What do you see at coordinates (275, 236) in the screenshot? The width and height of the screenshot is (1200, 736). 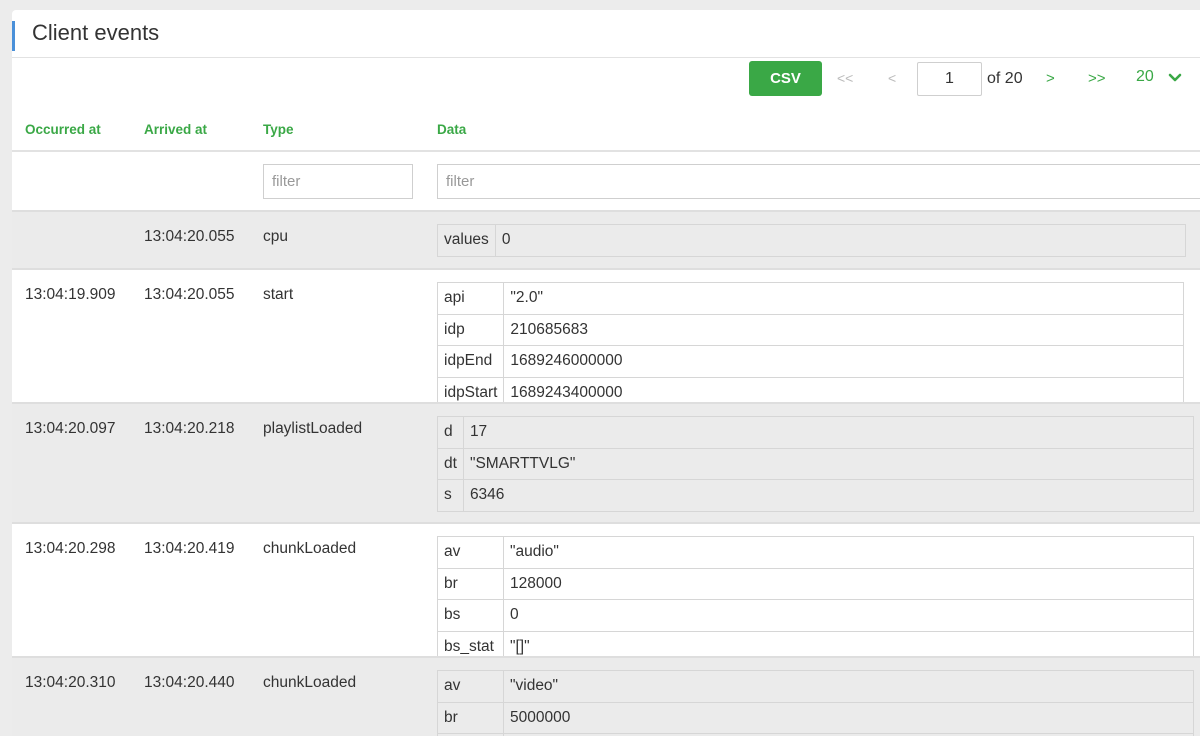 I see `event-type-cell: cpu` at bounding box center [275, 236].